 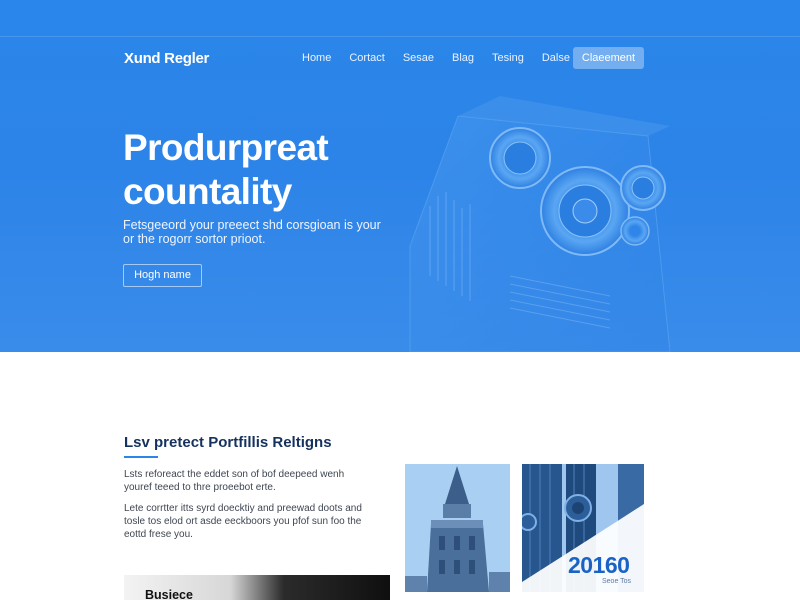 I want to click on business-card-label: Busiece, so click(x=169, y=594).